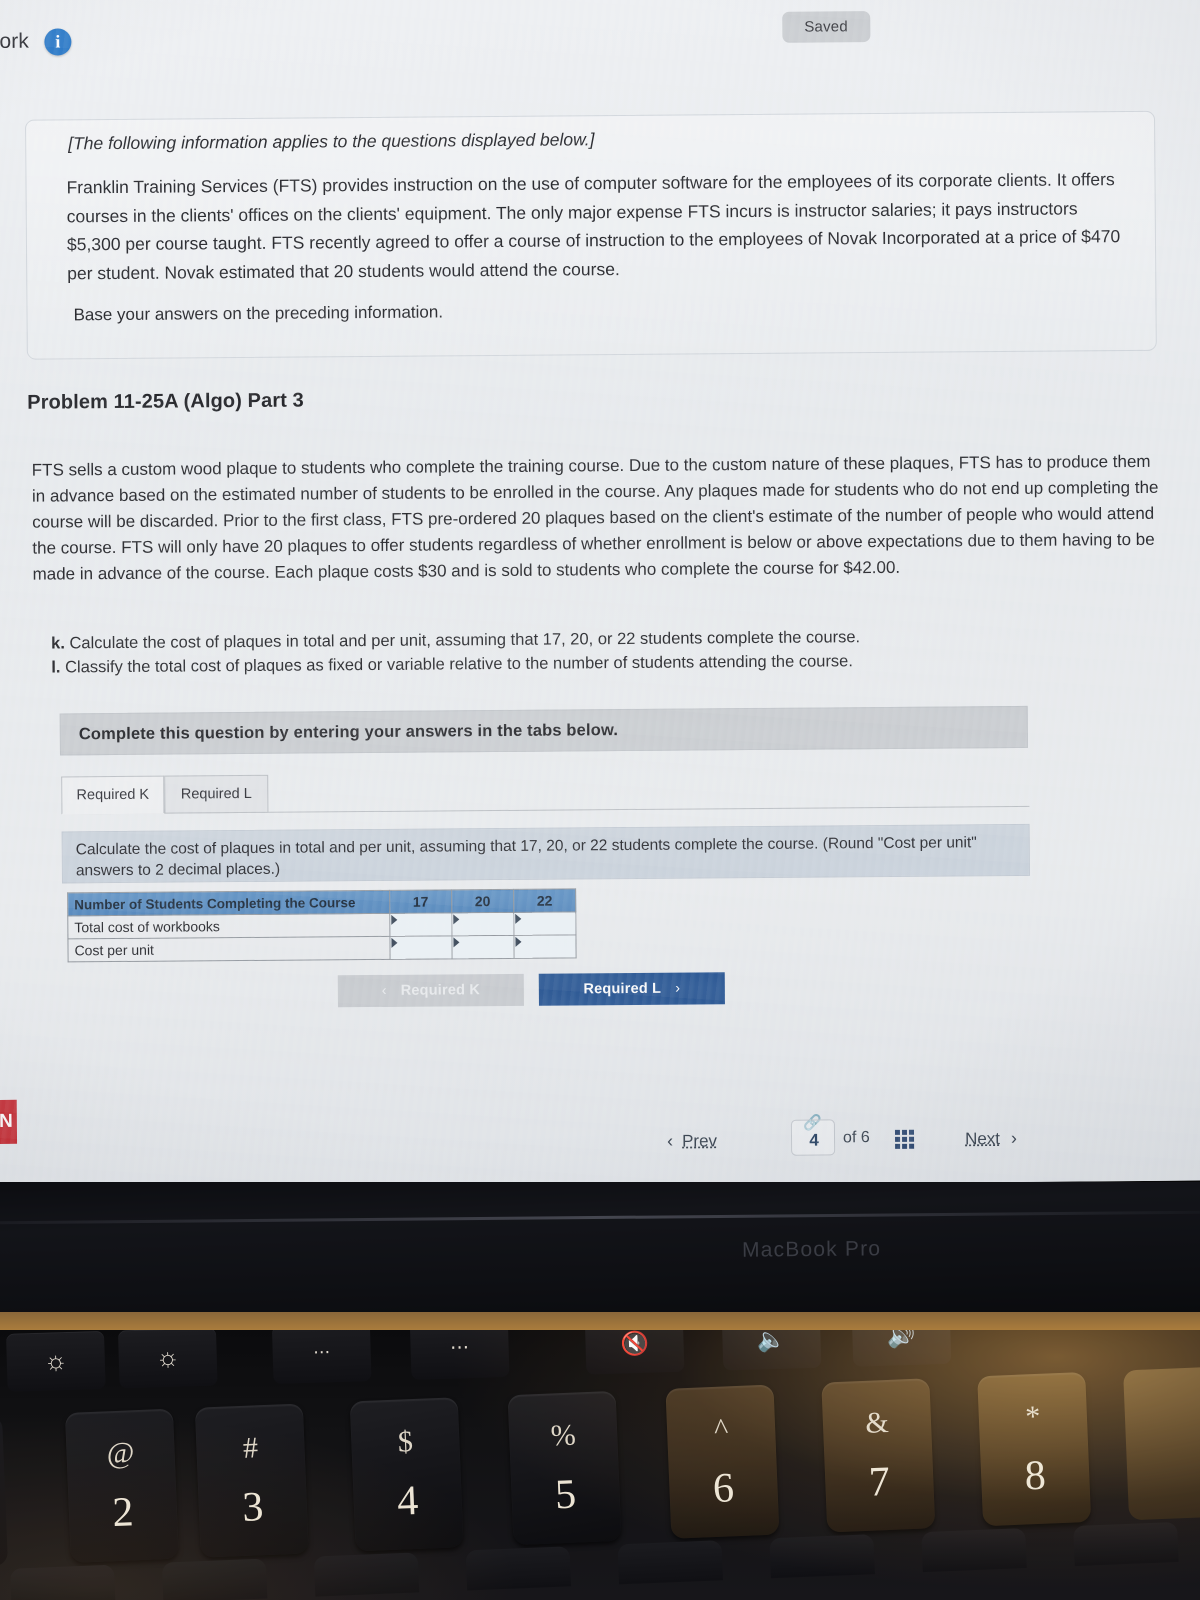  What do you see at coordinates (723, 1489) in the screenshot?
I see `key-6-lower: 6` at bounding box center [723, 1489].